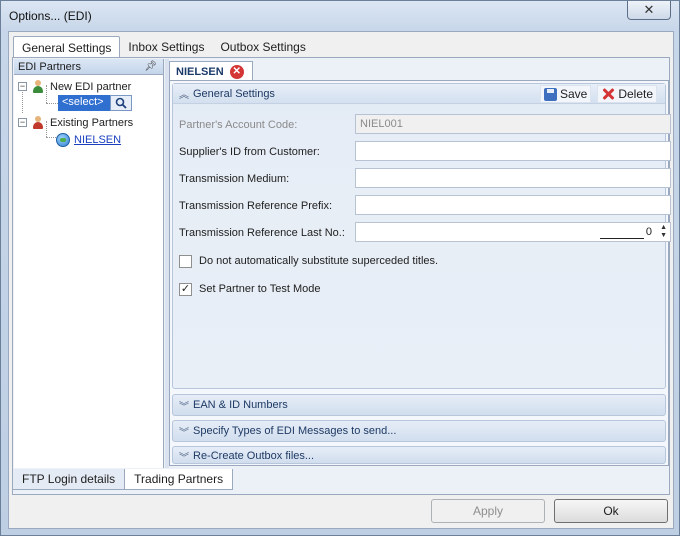  What do you see at coordinates (513, 205) in the screenshot?
I see `ref-prefix-field` at bounding box center [513, 205].